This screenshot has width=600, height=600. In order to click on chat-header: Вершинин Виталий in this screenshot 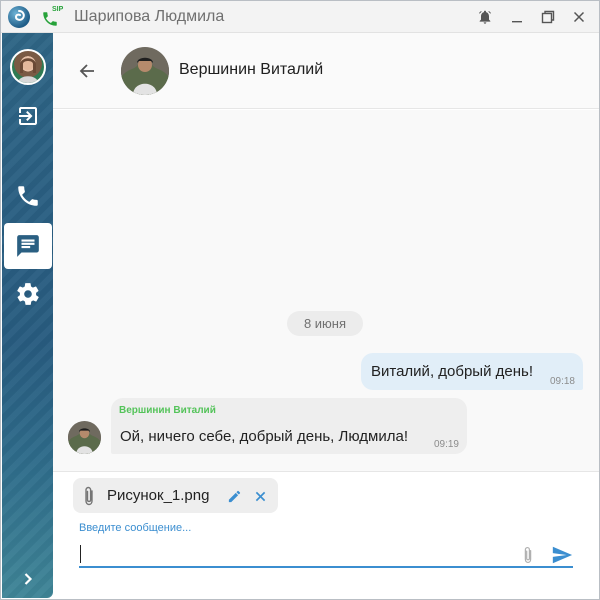, I will do `click(326, 71)`.